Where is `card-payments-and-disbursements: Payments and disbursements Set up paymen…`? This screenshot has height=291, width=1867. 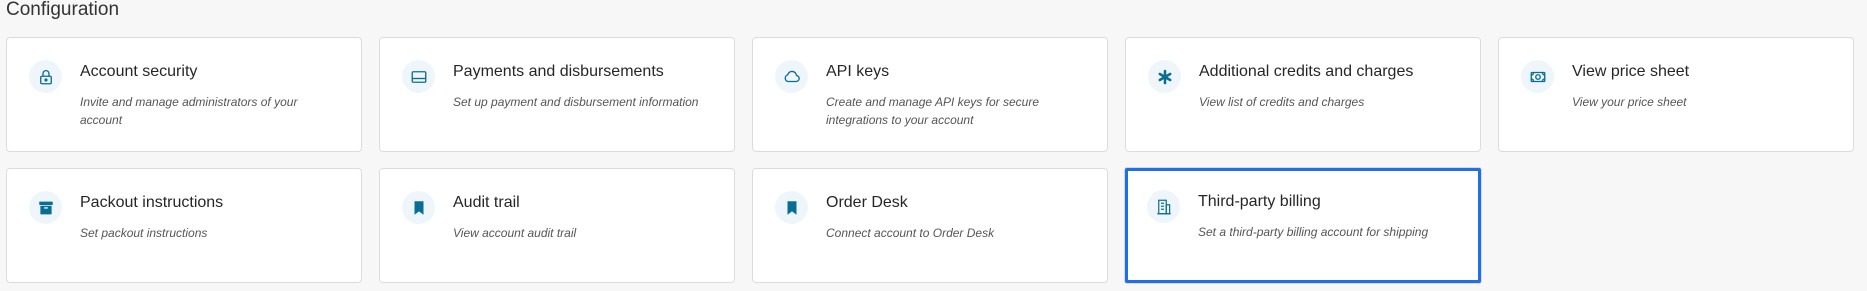
card-payments-and-disbursements: Payments and disbursements Set up paymen… is located at coordinates (557, 94).